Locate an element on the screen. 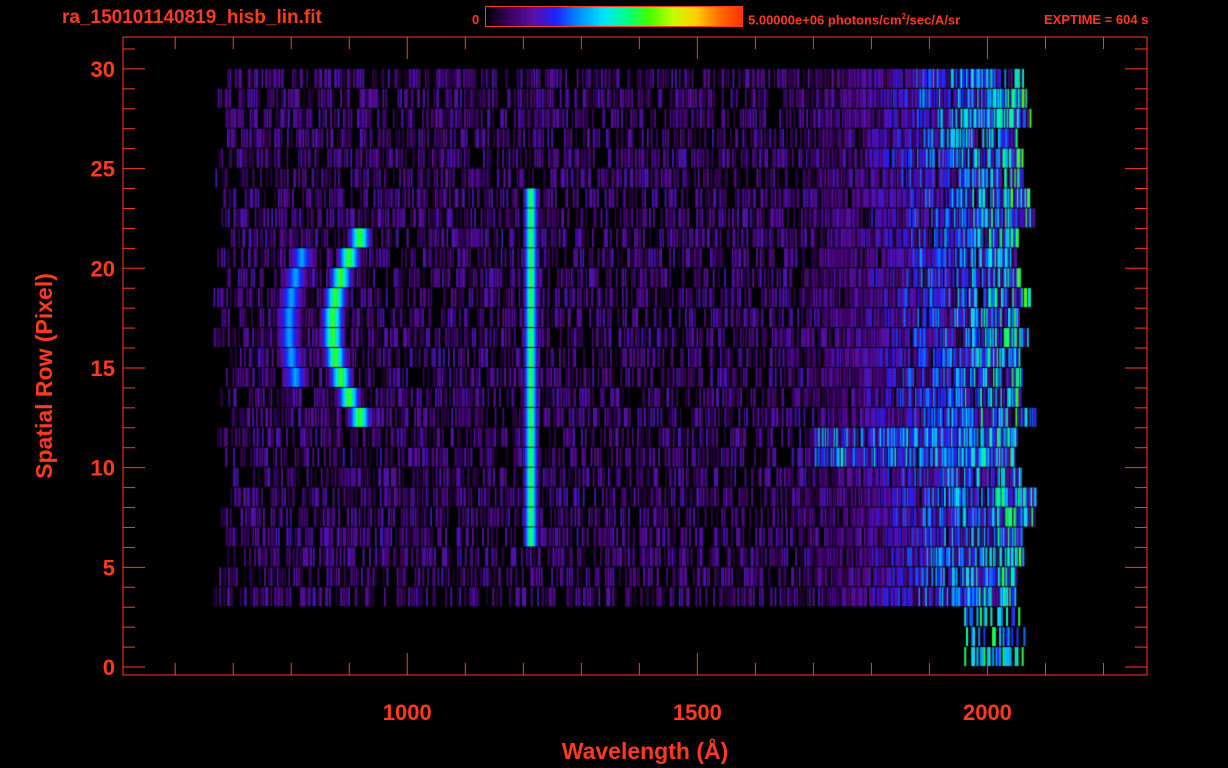  y-tick-label: 30 is located at coordinates (103, 69).